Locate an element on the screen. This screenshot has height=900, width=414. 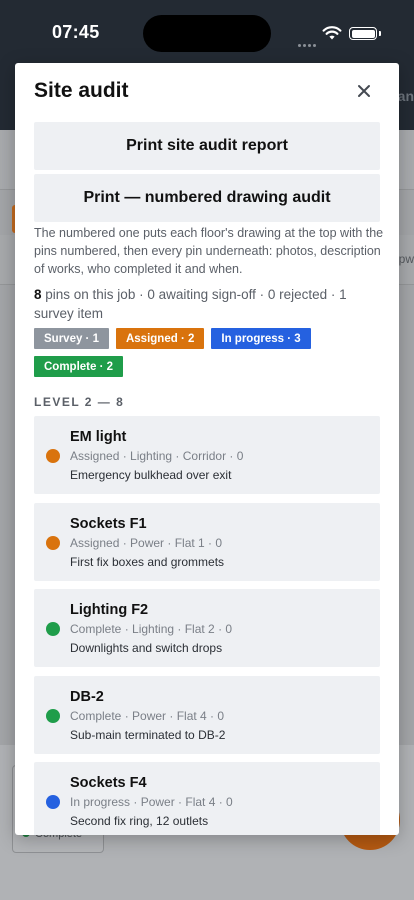
pin-meta: In progress · Power · Flat 4 · 0 is located at coordinates (151, 802).